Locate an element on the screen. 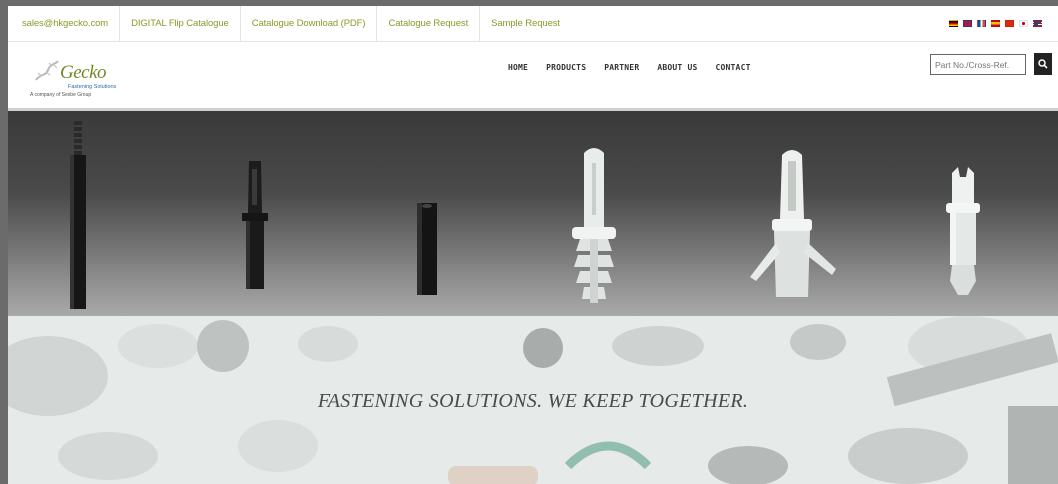 Image resolution: width=1058 pixels, height=484 pixels. digital-flip-catalogue-link: DIGITAL Flip Catalogue is located at coordinates (180, 24).